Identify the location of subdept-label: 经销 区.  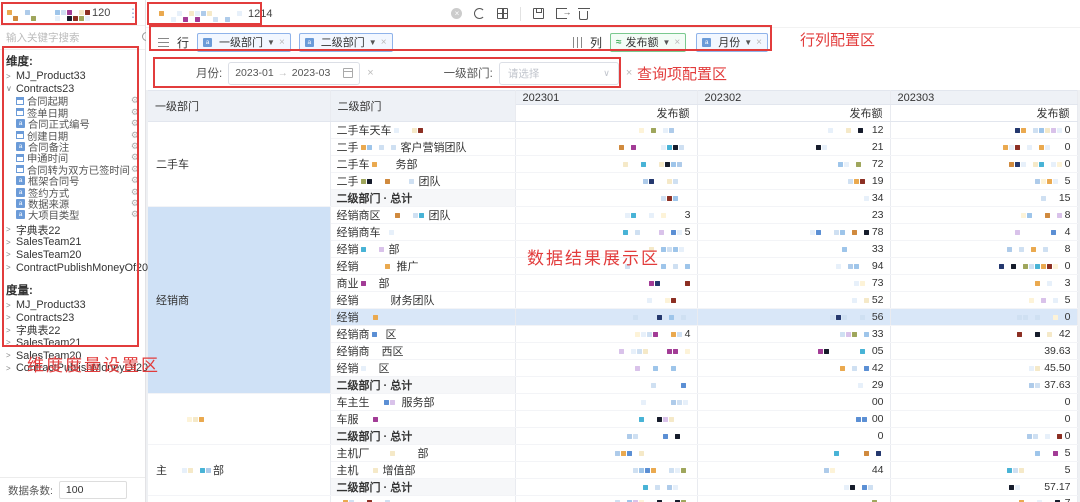
(423, 368).